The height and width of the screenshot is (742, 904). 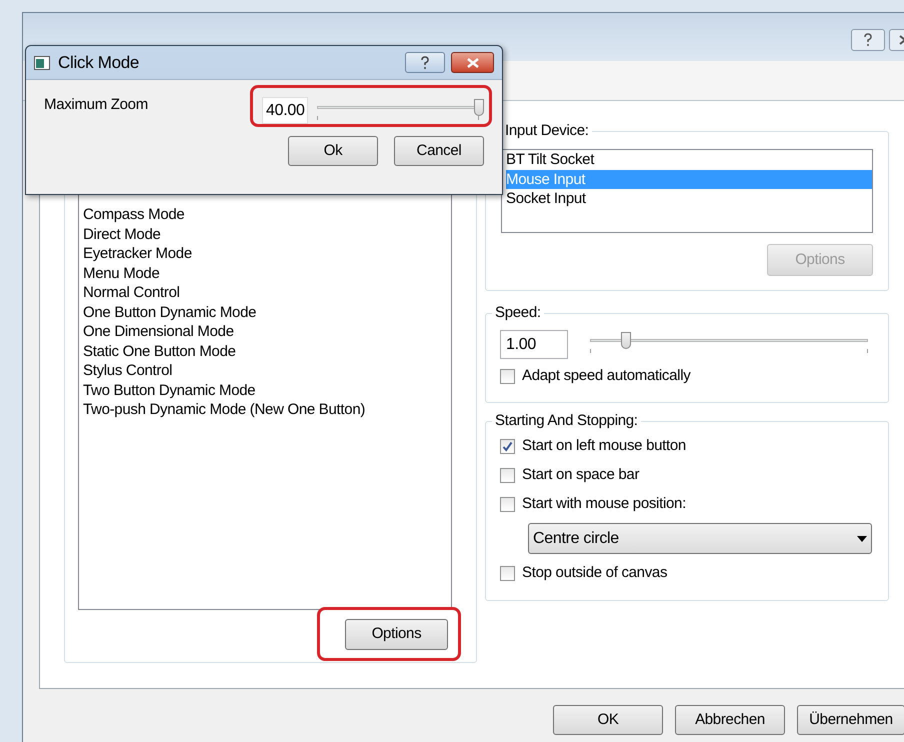 I want to click on dropdown-value: Centre circle, so click(x=576, y=538).